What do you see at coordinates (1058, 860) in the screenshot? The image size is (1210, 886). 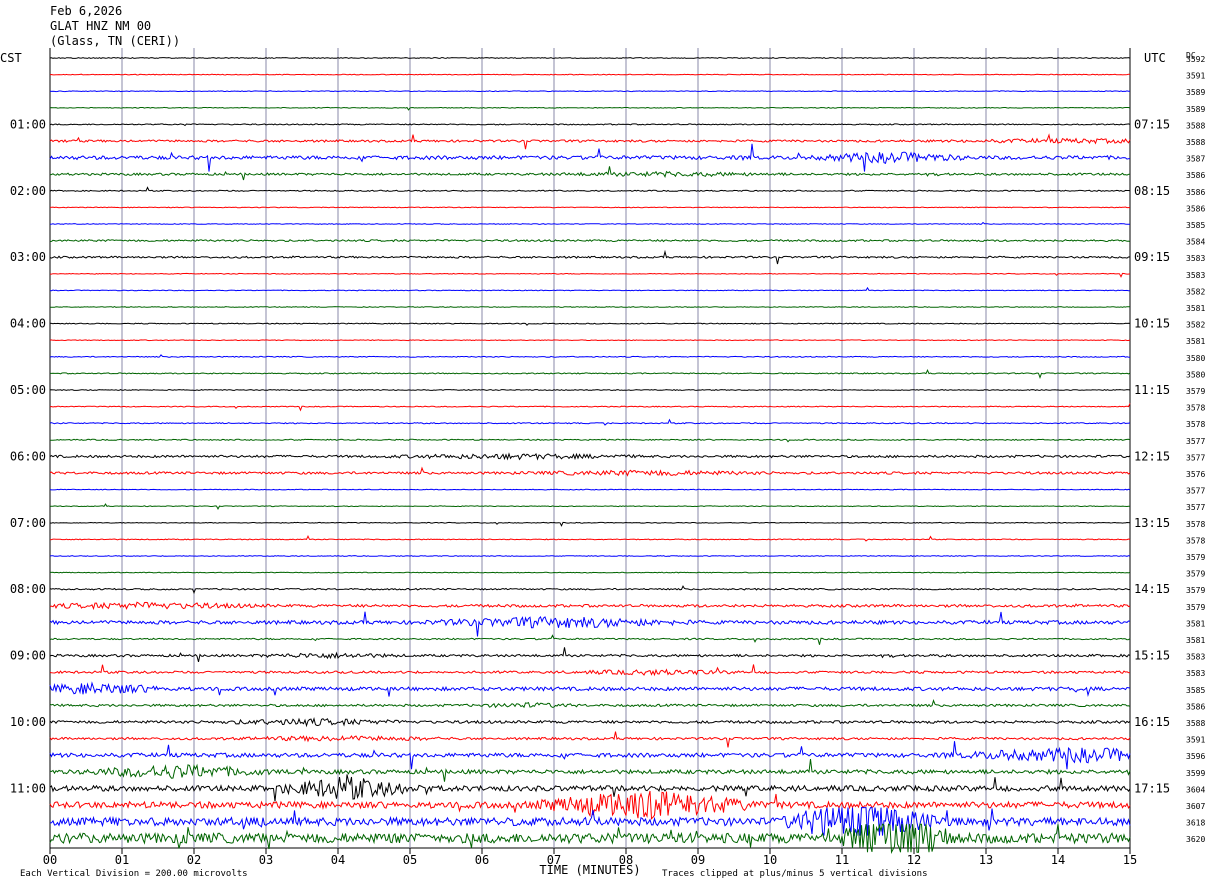 I see `x-tick-label: 14` at bounding box center [1058, 860].